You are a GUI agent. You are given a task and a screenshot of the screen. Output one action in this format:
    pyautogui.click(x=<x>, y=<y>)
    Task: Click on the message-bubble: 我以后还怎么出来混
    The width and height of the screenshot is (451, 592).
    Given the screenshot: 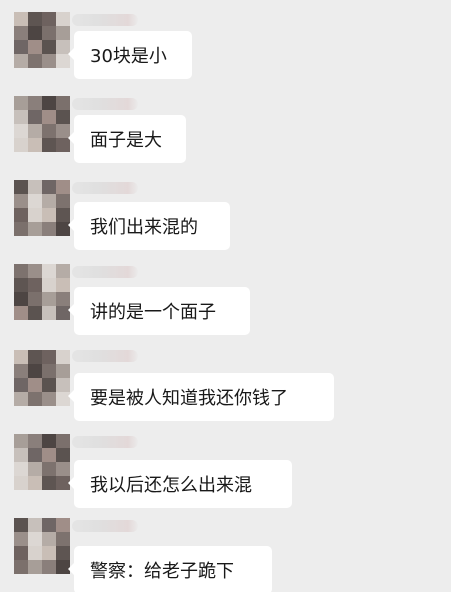 What is the action you would take?
    pyautogui.click(x=180, y=484)
    